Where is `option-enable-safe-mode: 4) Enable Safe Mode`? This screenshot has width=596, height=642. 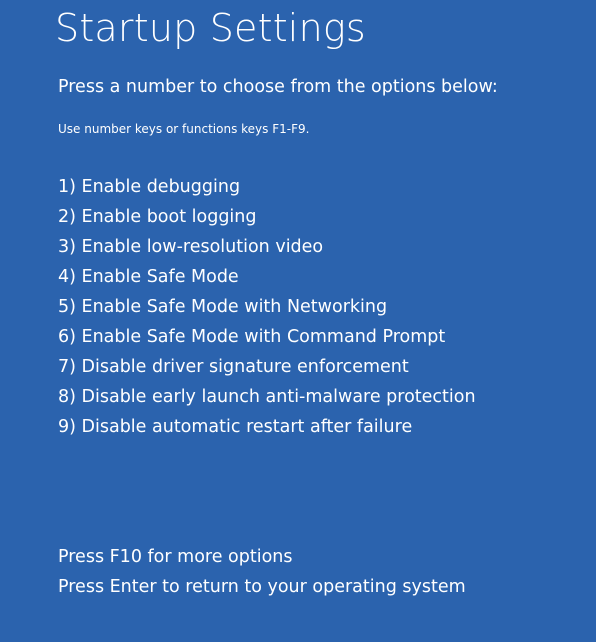
option-enable-safe-mode: 4) Enable Safe Mode is located at coordinates (267, 280).